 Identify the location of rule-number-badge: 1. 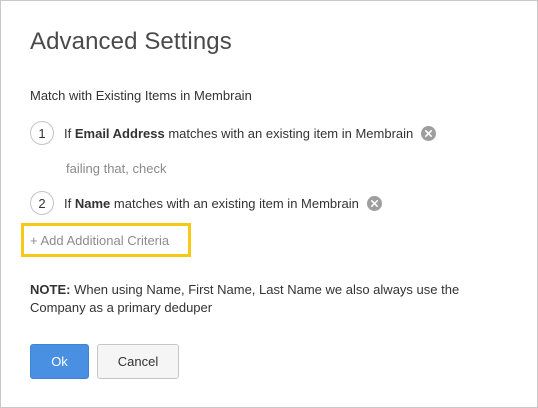
(42, 133).